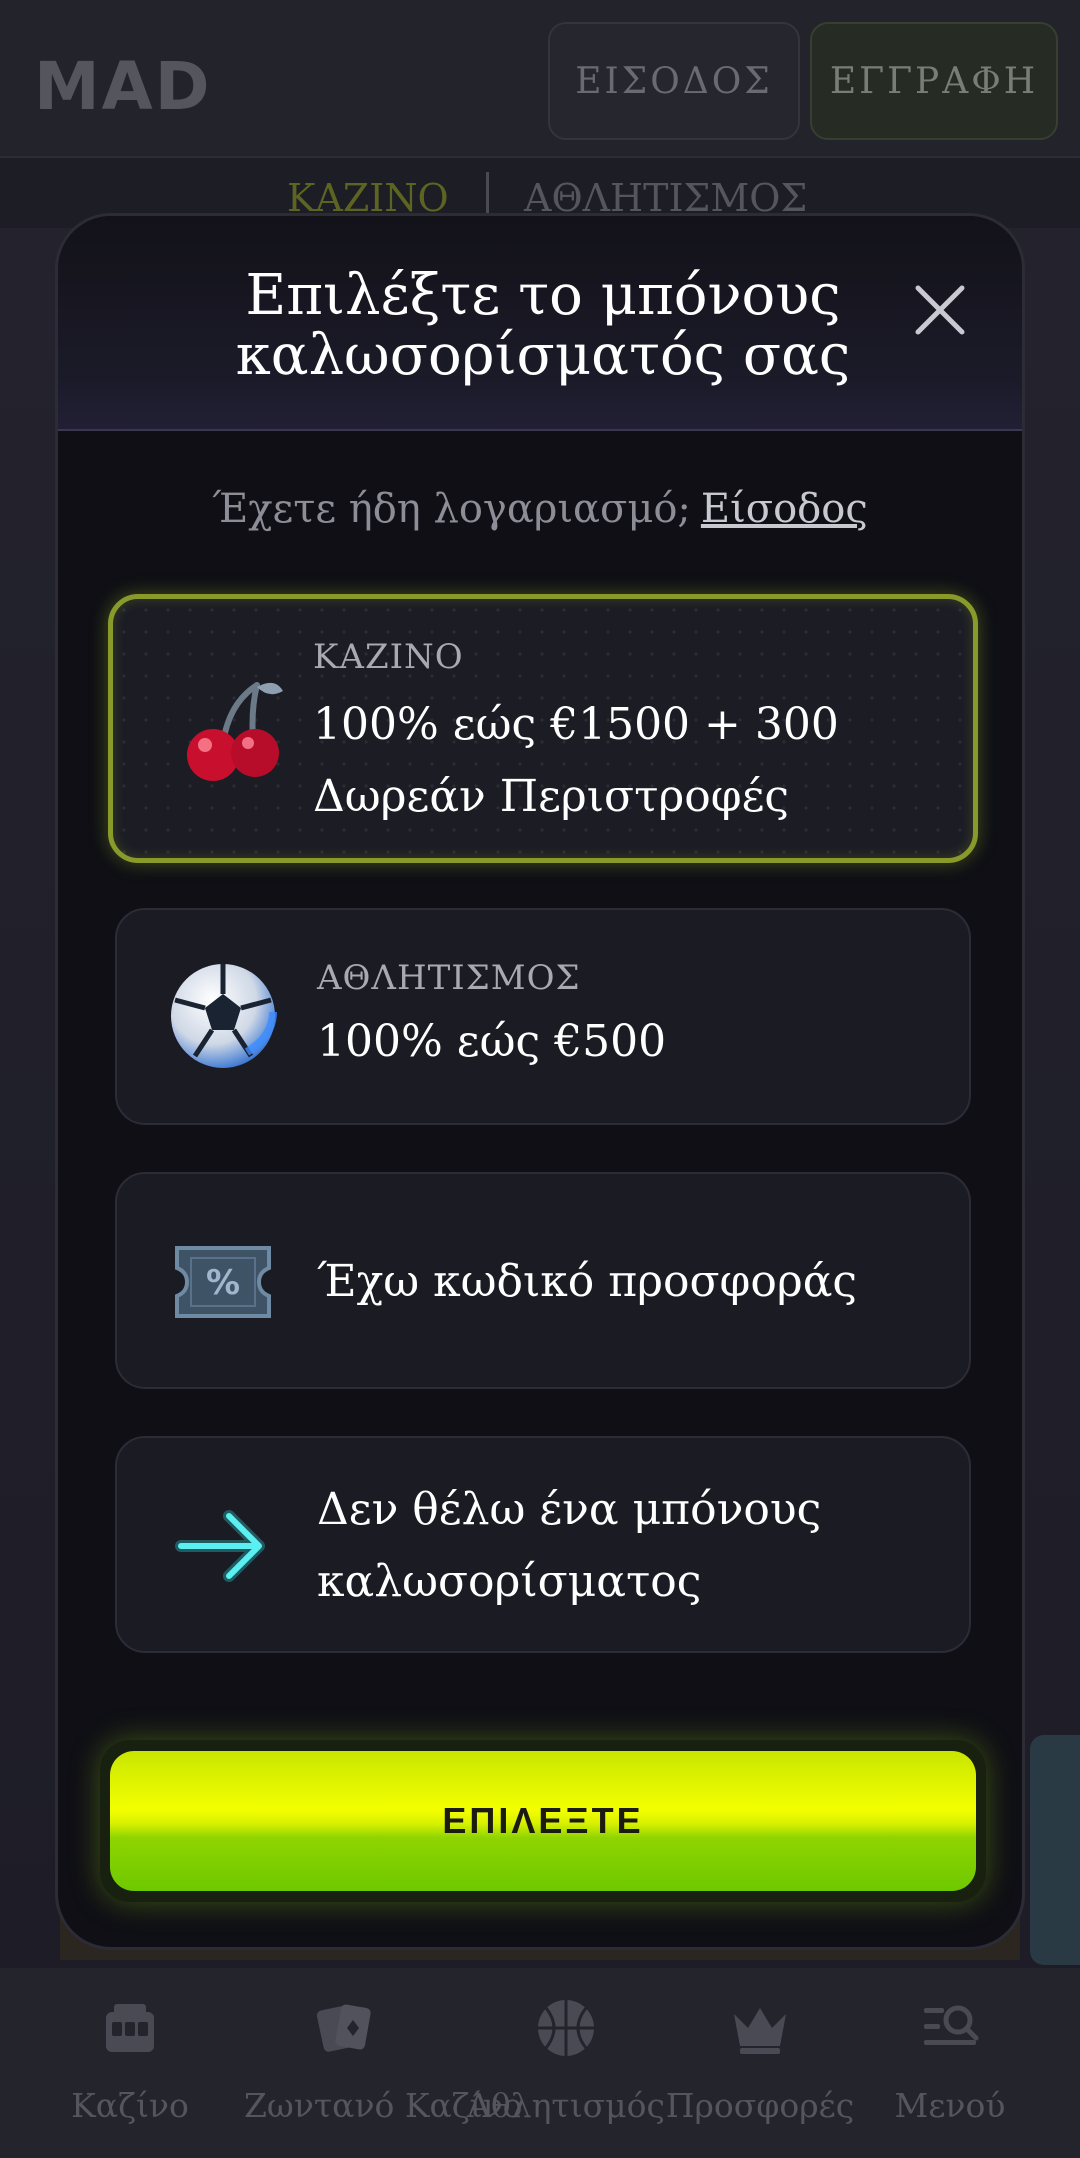  I want to click on bonus-option-promo-code: % Έχω κωδικό προσφοράς, so click(543, 1280).